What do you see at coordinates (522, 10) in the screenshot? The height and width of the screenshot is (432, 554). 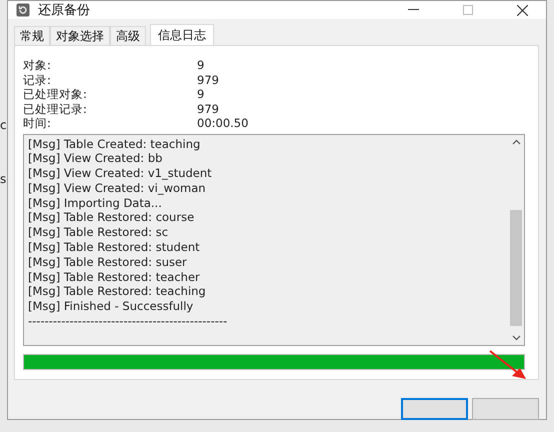 I see `close-icon` at bounding box center [522, 10].